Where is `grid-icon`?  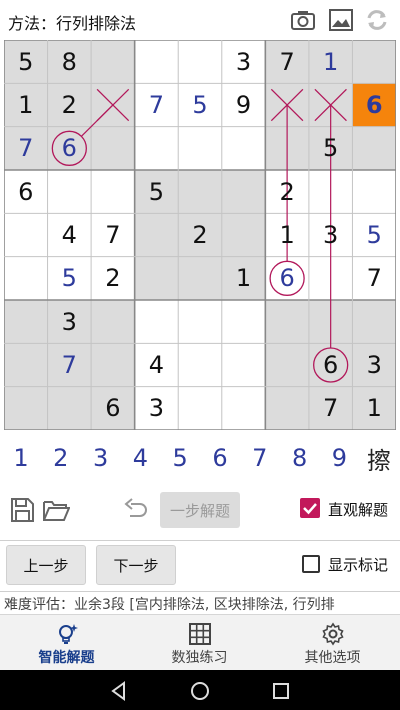 grid-icon is located at coordinates (200, 634).